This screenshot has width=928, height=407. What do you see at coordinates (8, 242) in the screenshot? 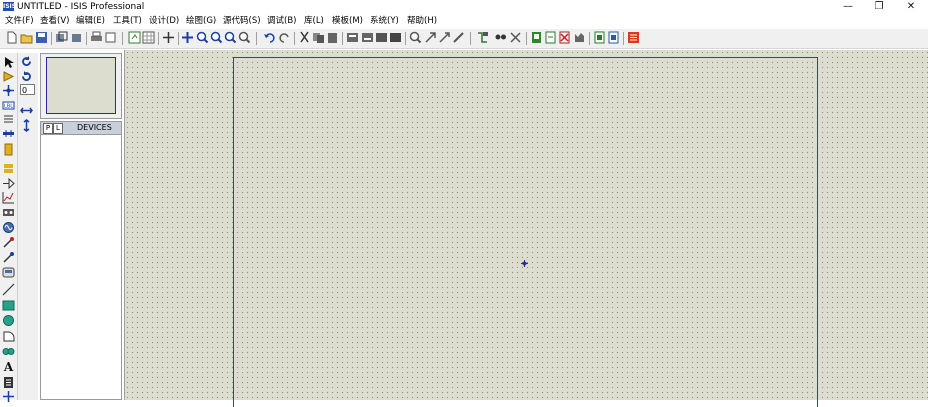
I see `voltage-probe-icon` at bounding box center [8, 242].